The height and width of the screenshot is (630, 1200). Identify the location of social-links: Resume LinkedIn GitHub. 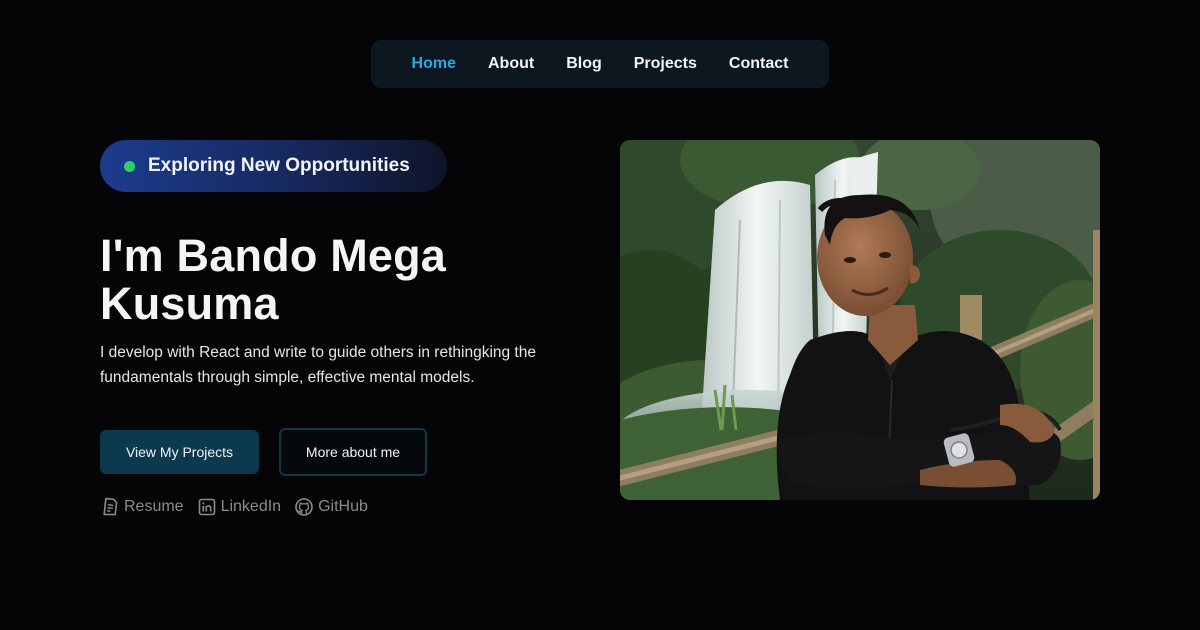
(234, 507).